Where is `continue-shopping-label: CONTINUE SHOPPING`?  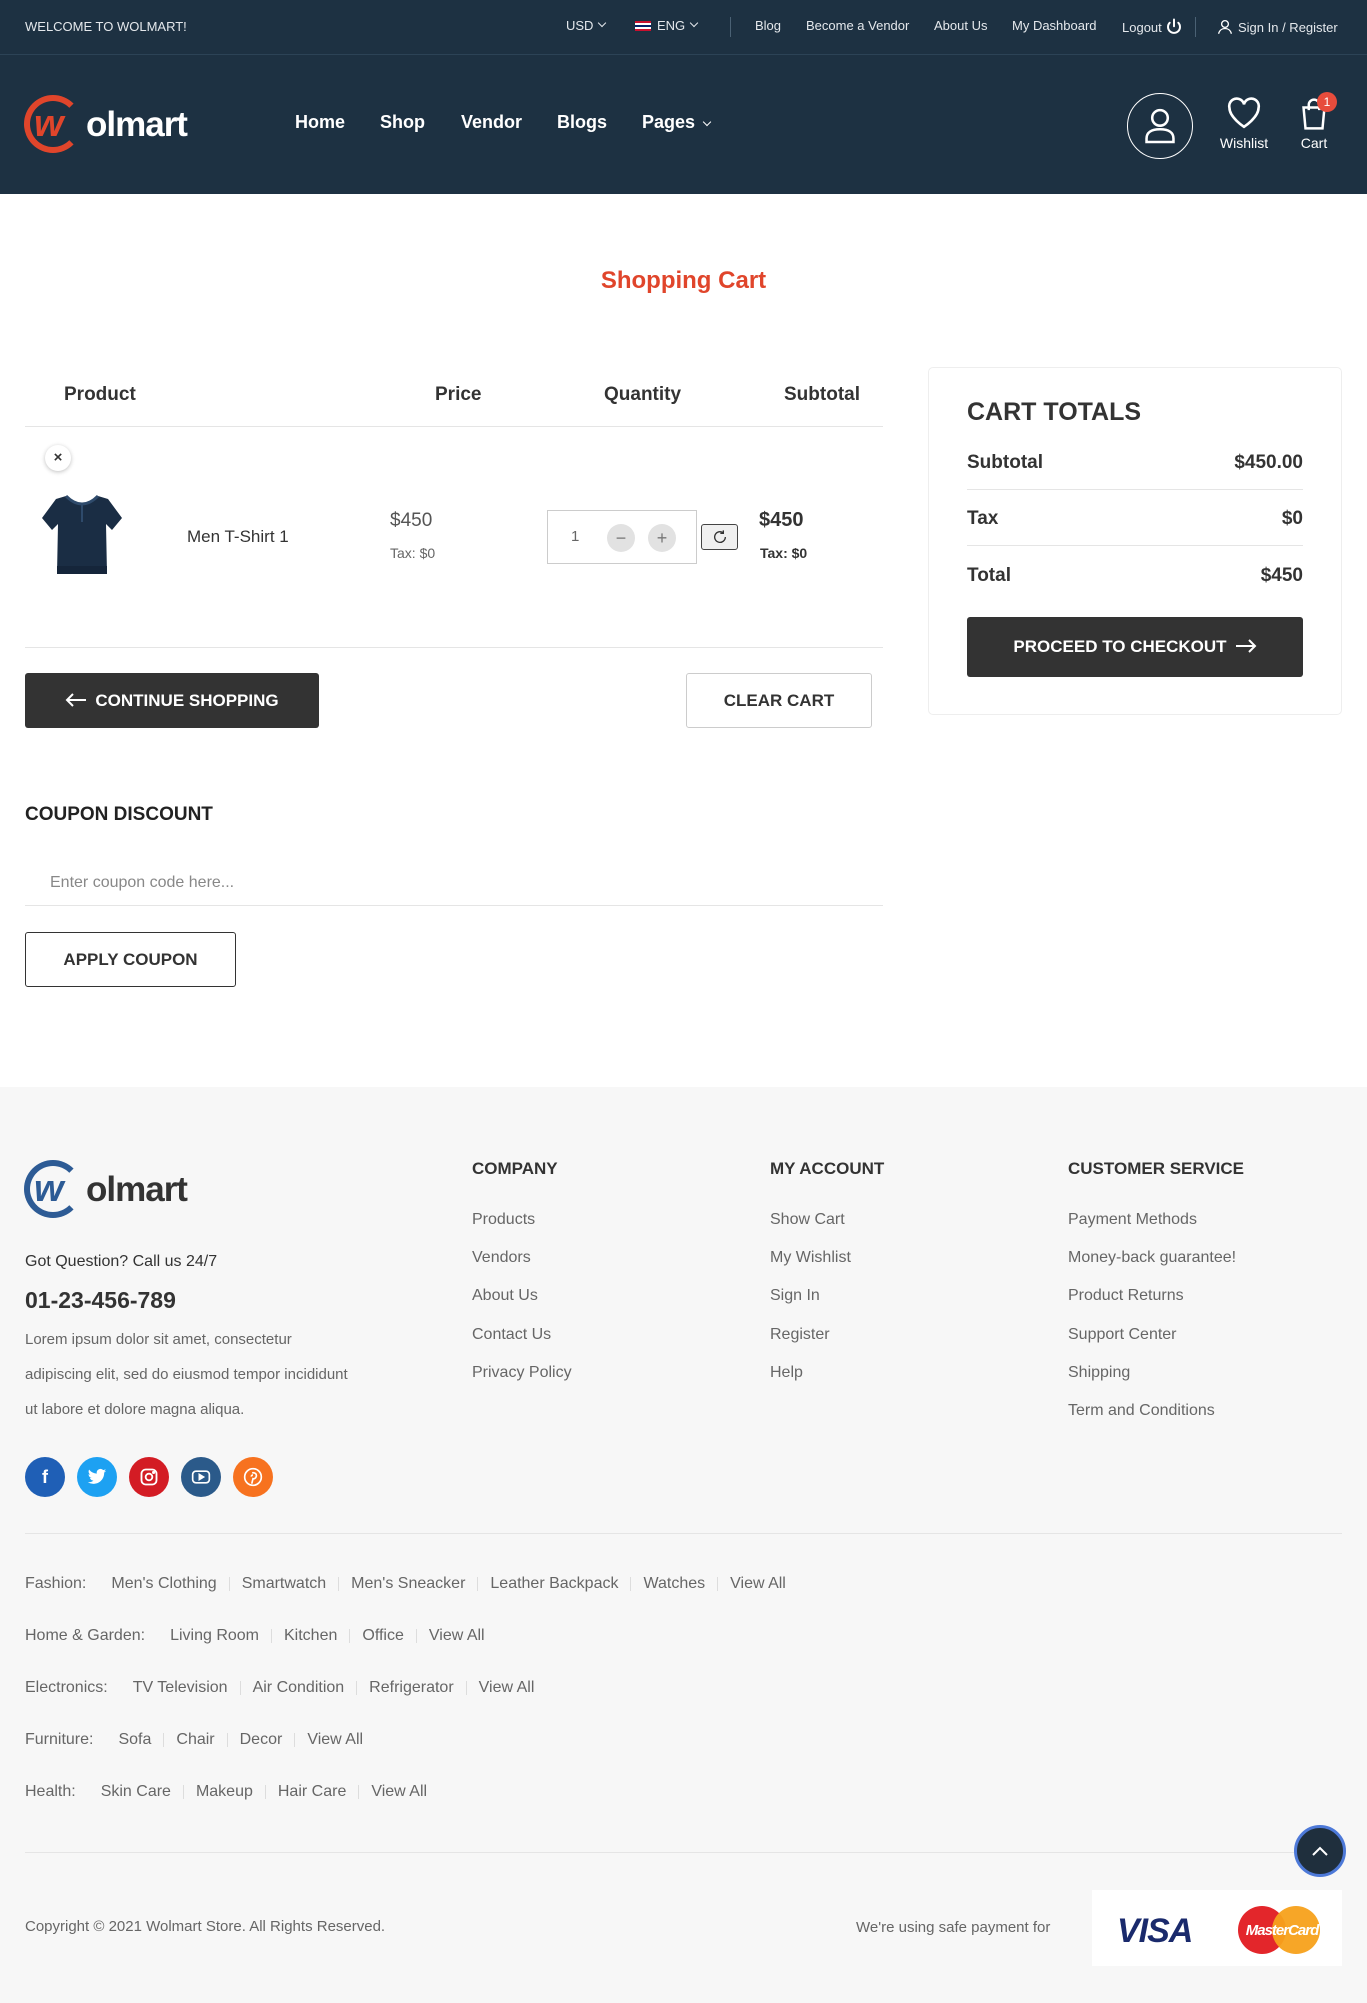 continue-shopping-label: CONTINUE SHOPPING is located at coordinates (187, 700).